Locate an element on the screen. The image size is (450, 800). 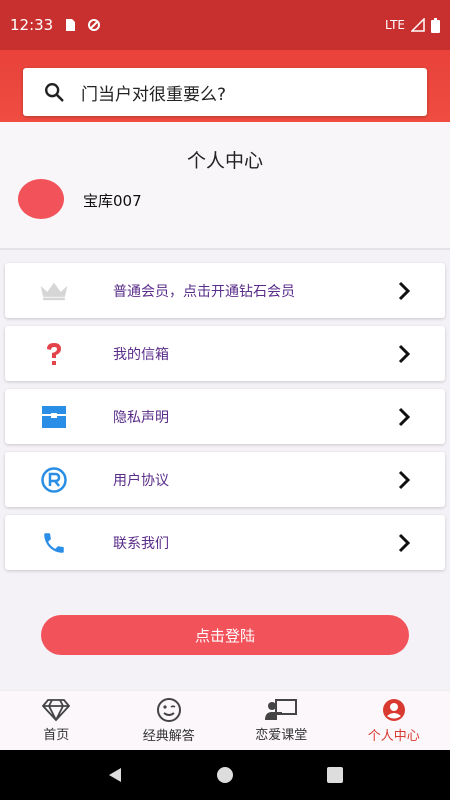
status-time: 12:33 is located at coordinates (32, 25).